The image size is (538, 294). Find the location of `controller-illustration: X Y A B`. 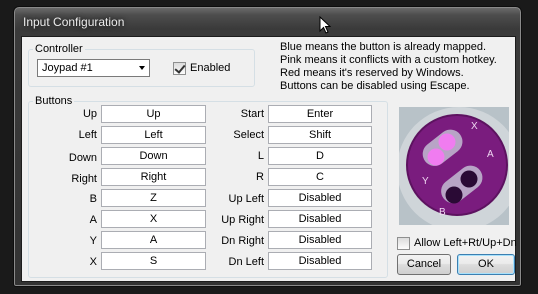

controller-illustration: X Y A B is located at coordinates (454, 166).